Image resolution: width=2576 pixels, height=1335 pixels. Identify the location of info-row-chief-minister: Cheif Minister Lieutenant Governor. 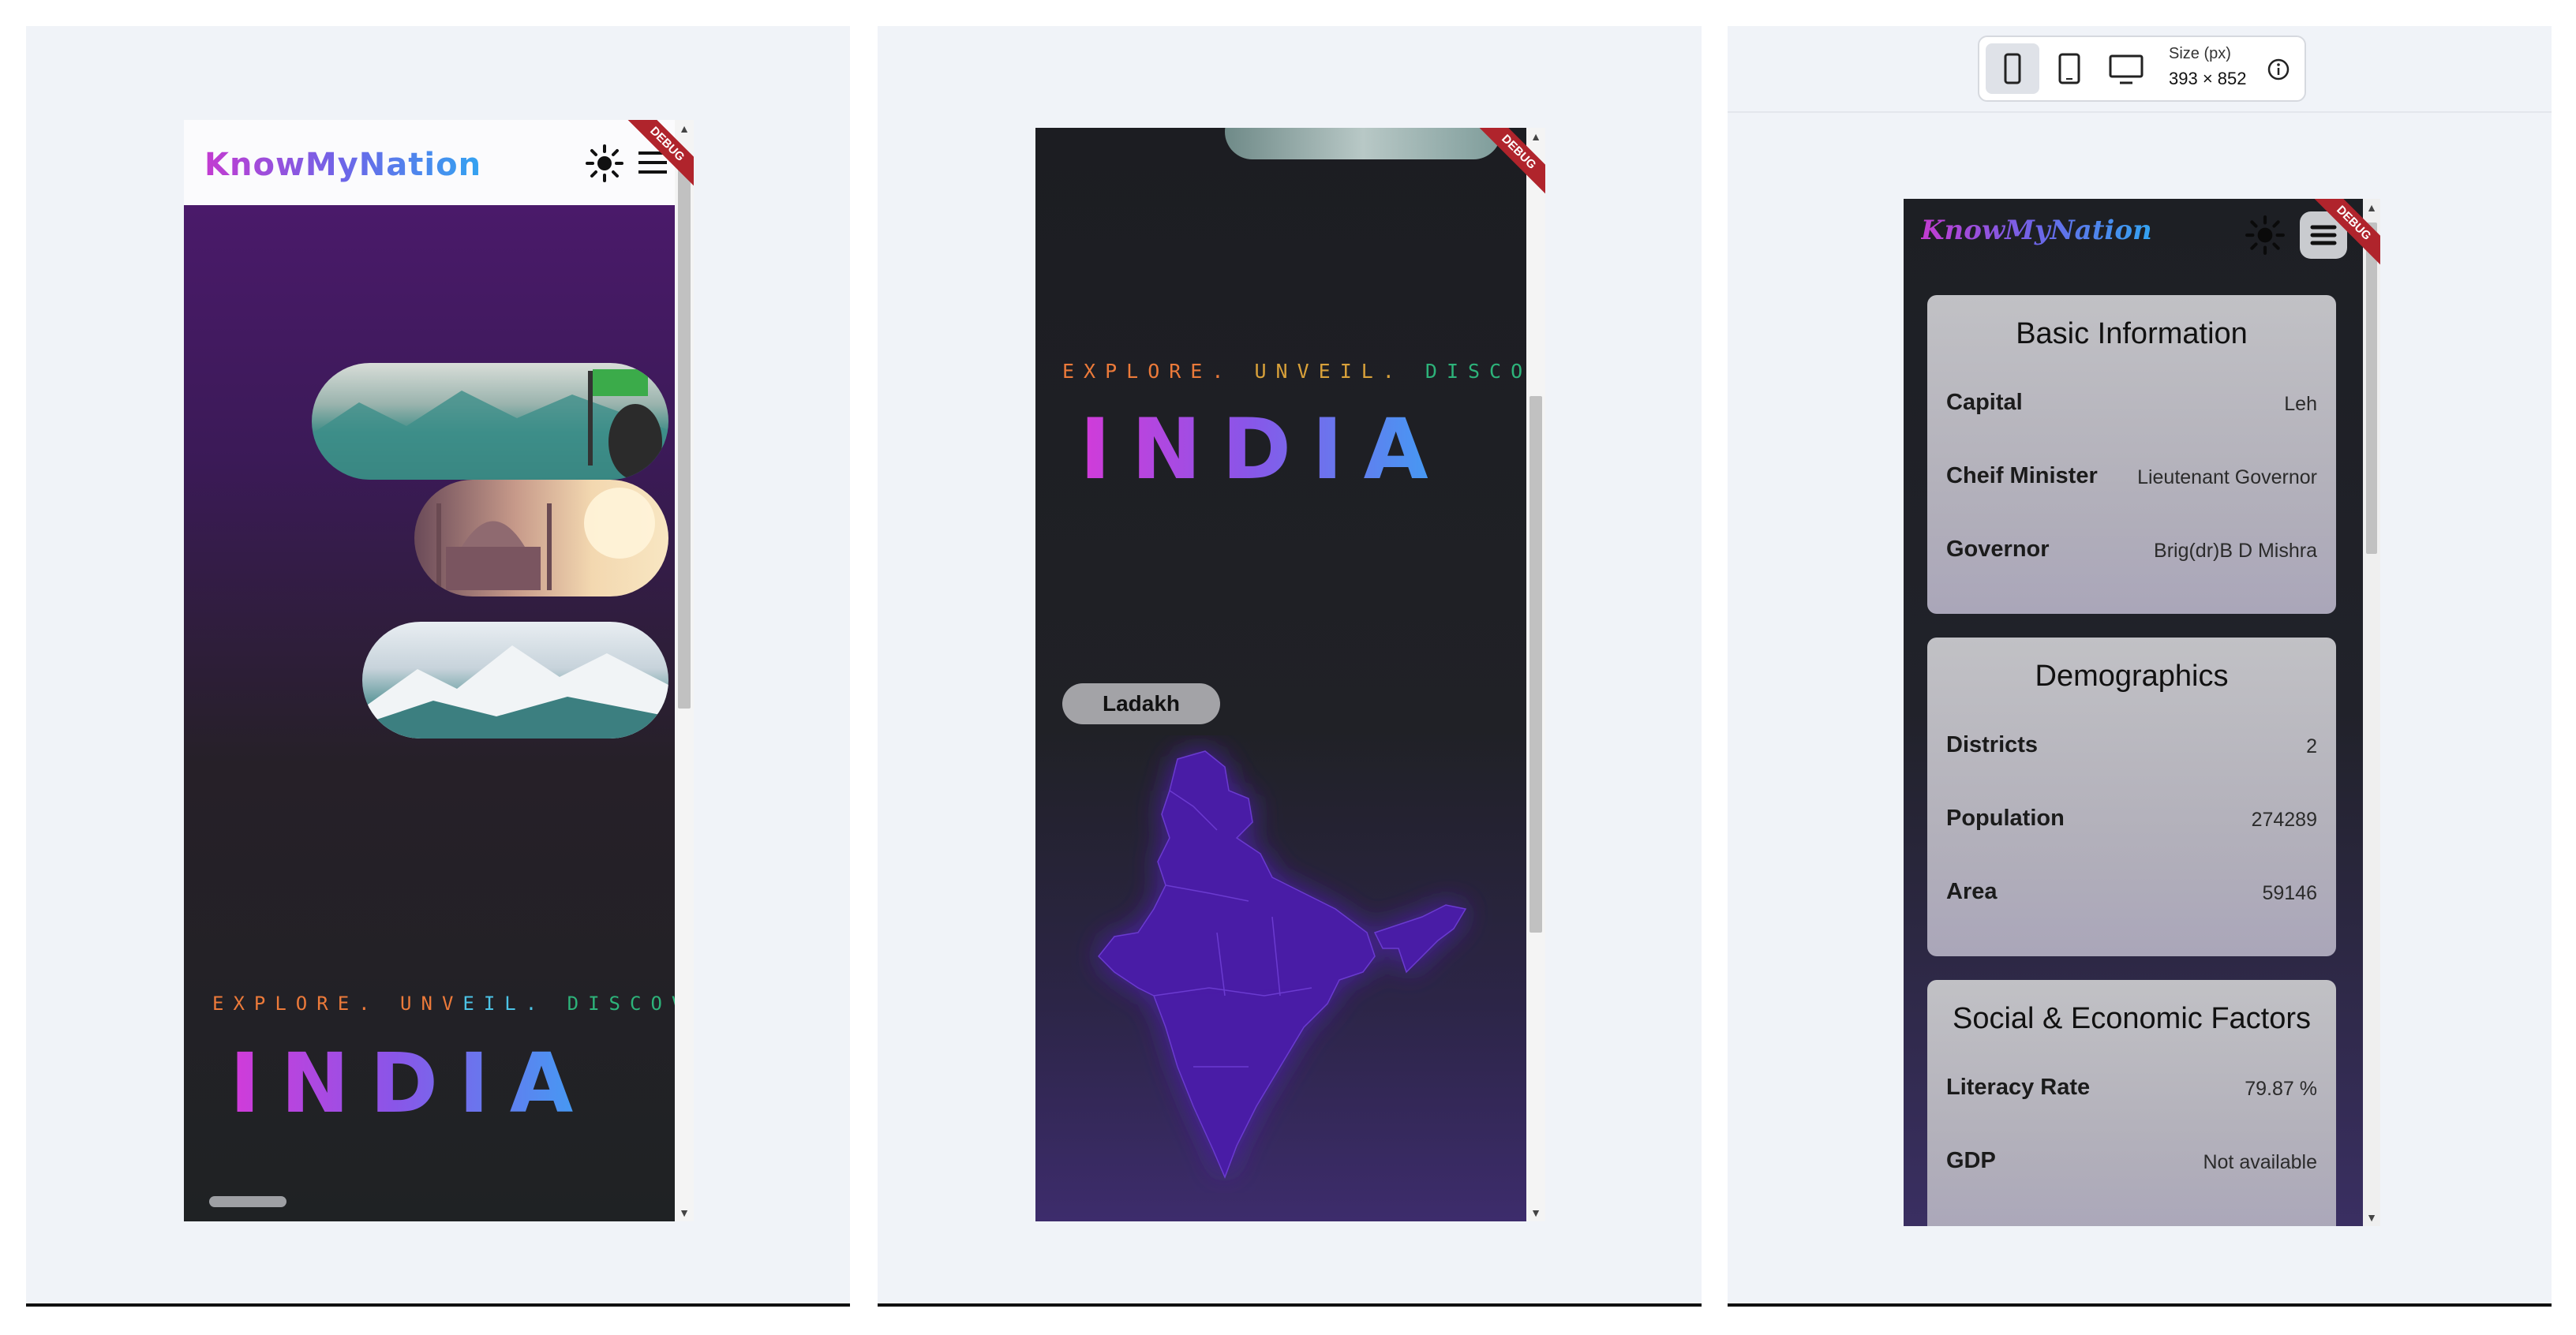
(2131, 479).